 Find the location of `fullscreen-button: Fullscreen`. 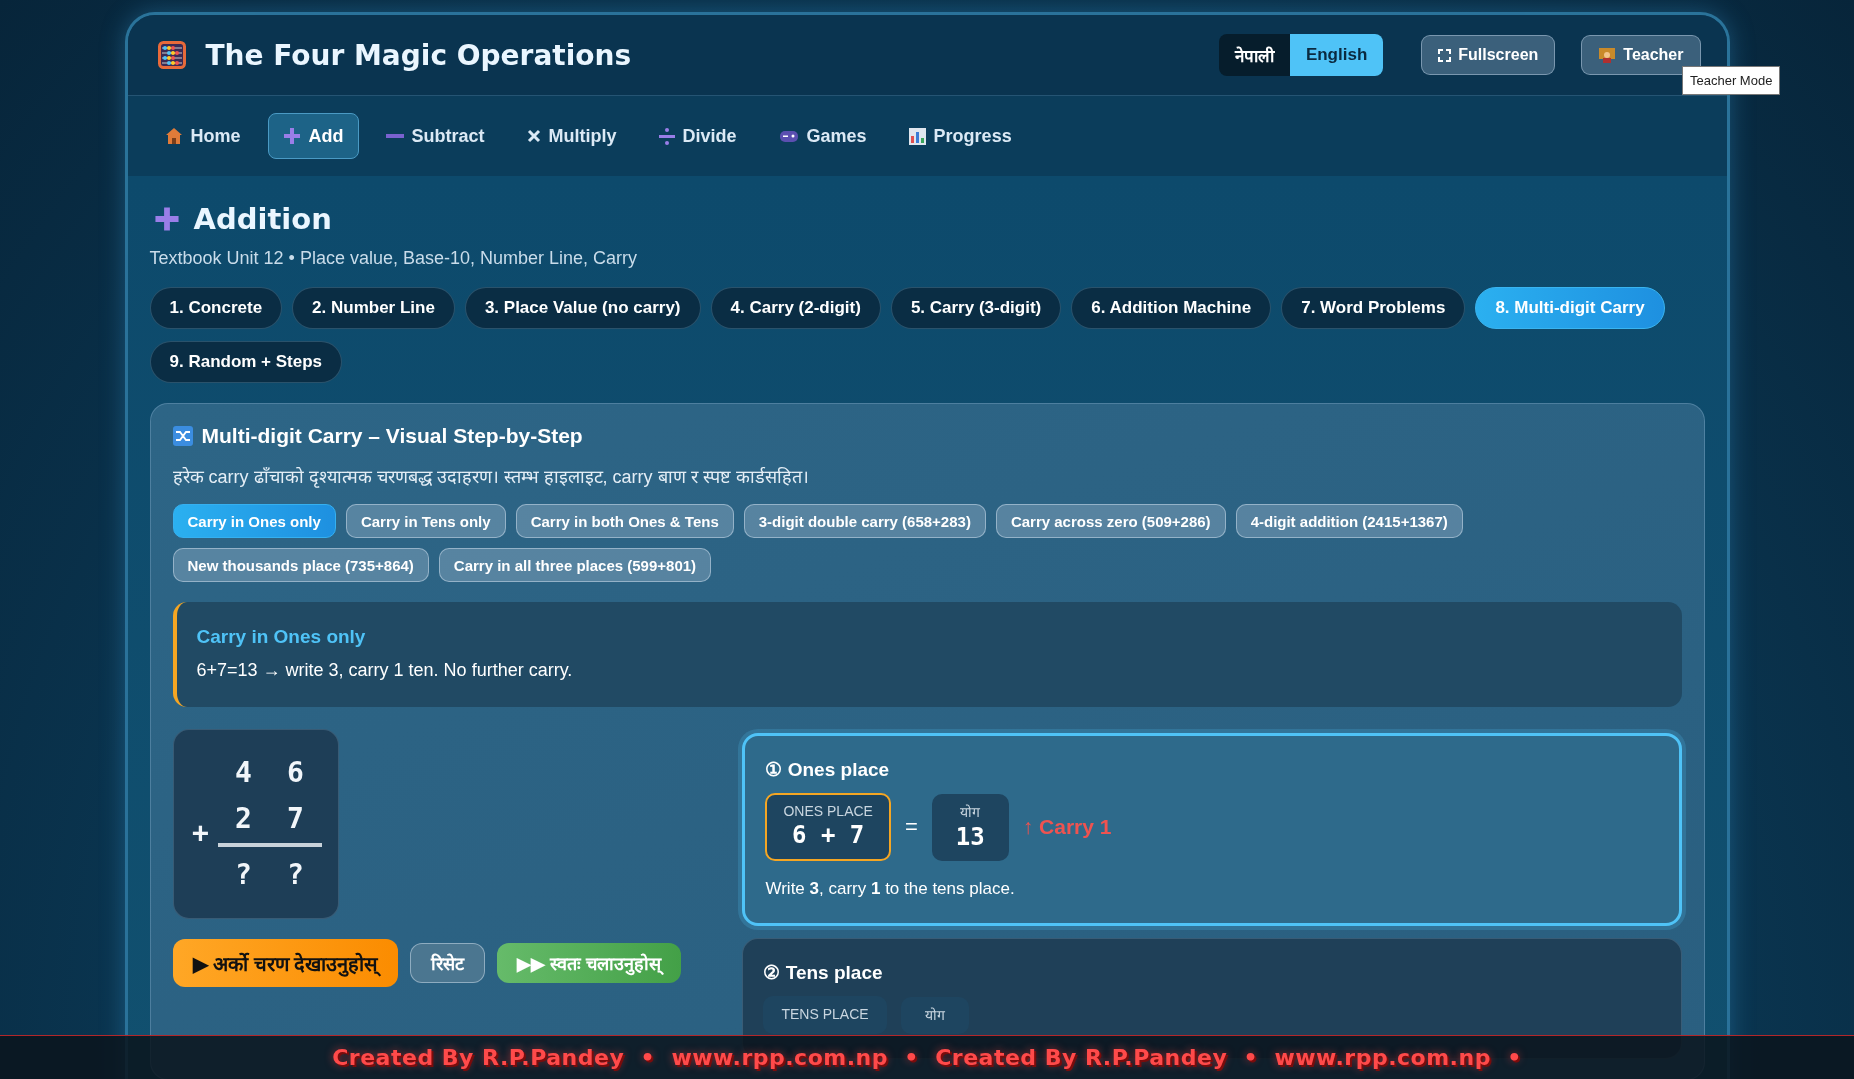

fullscreen-button: Fullscreen is located at coordinates (1488, 55).